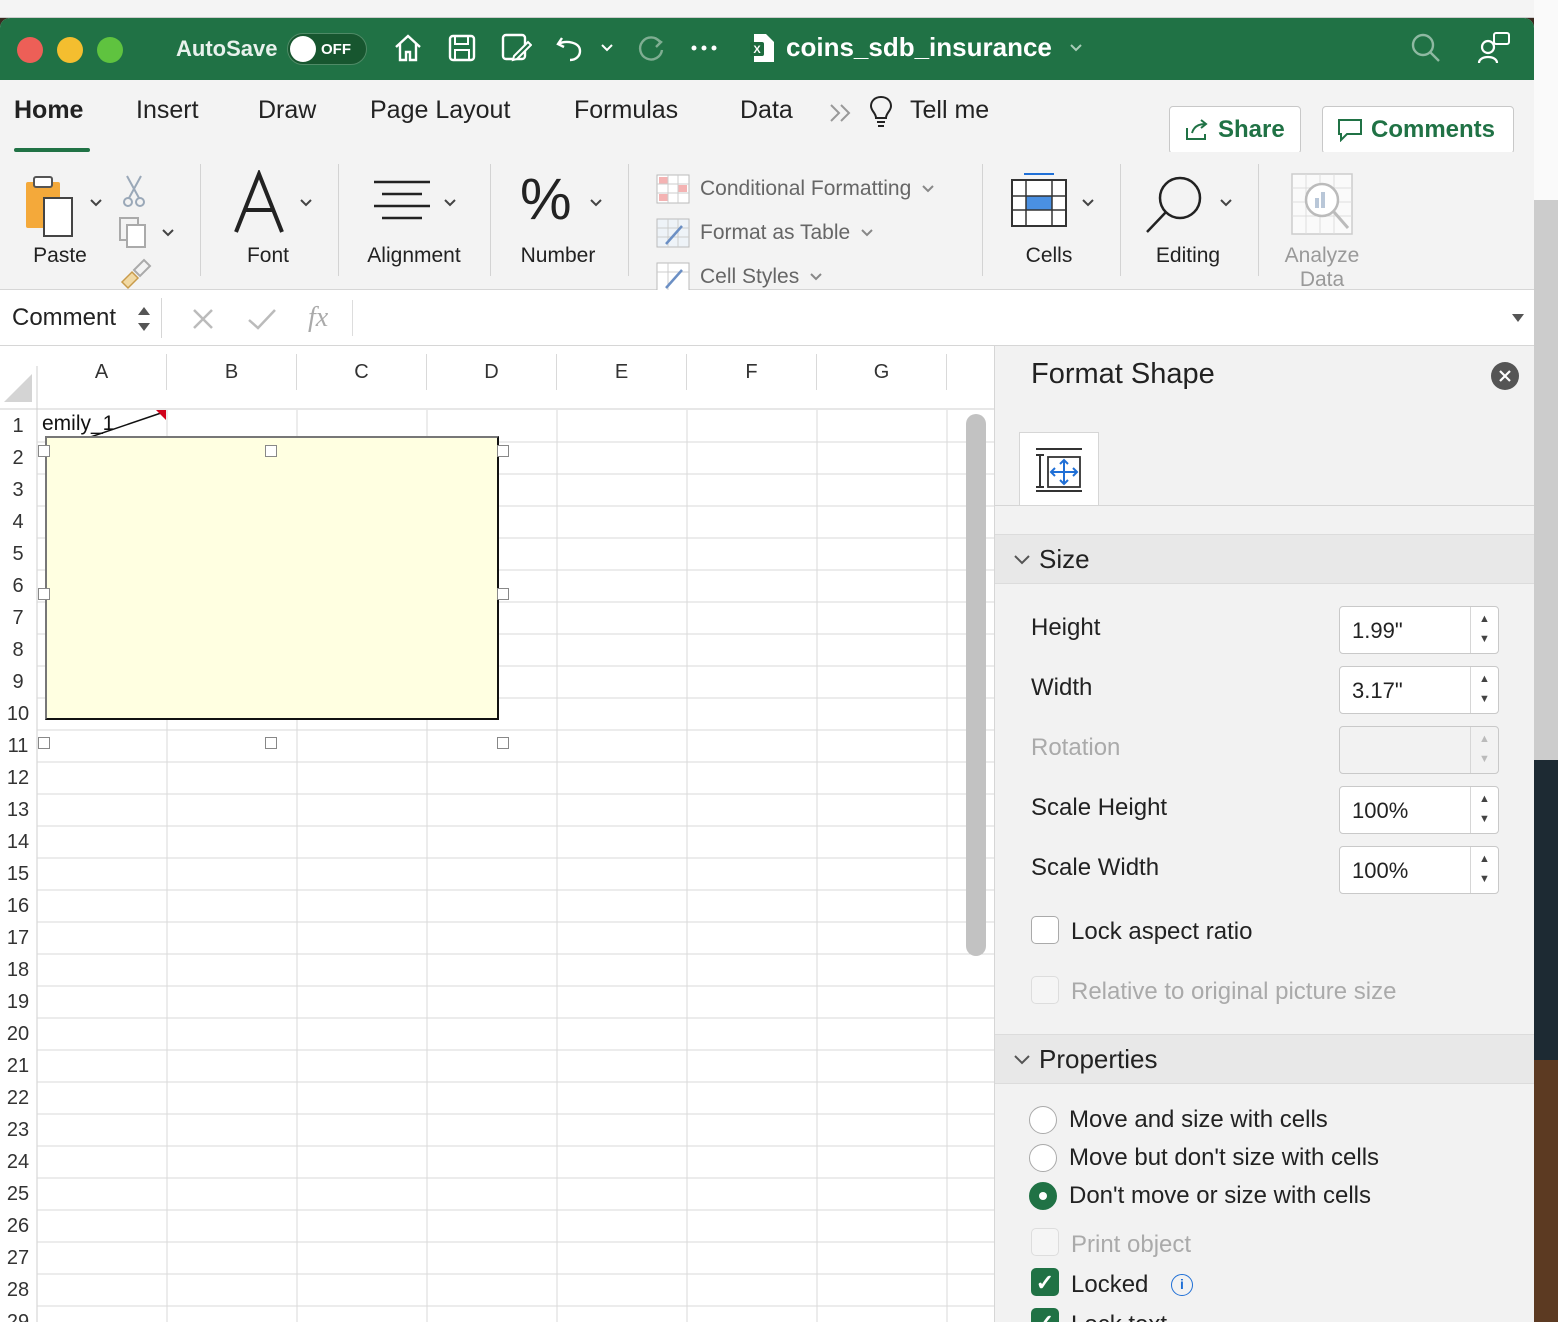  Describe the element at coordinates (450, 205) in the screenshot. I see `alignment-dropdown-icon` at that location.